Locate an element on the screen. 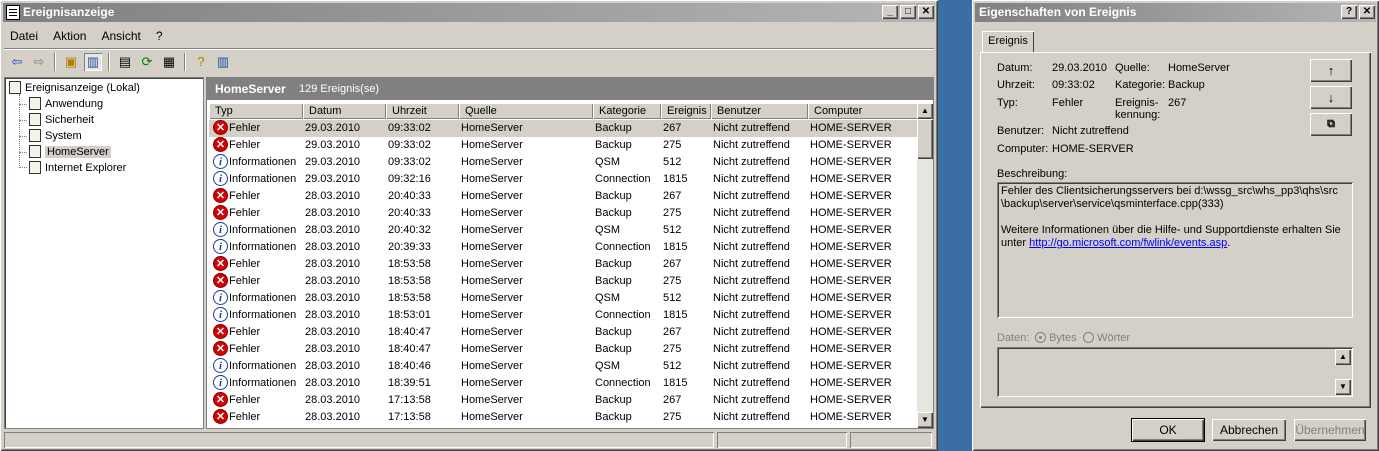  previous-event-button: ↑ is located at coordinates (1331, 70).